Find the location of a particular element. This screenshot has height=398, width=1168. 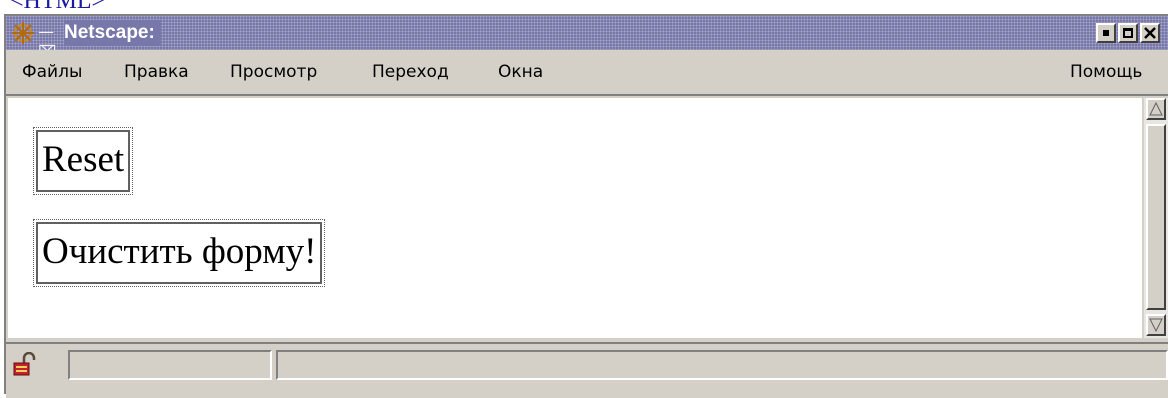

reset-button: Reset is located at coordinates (83, 161).